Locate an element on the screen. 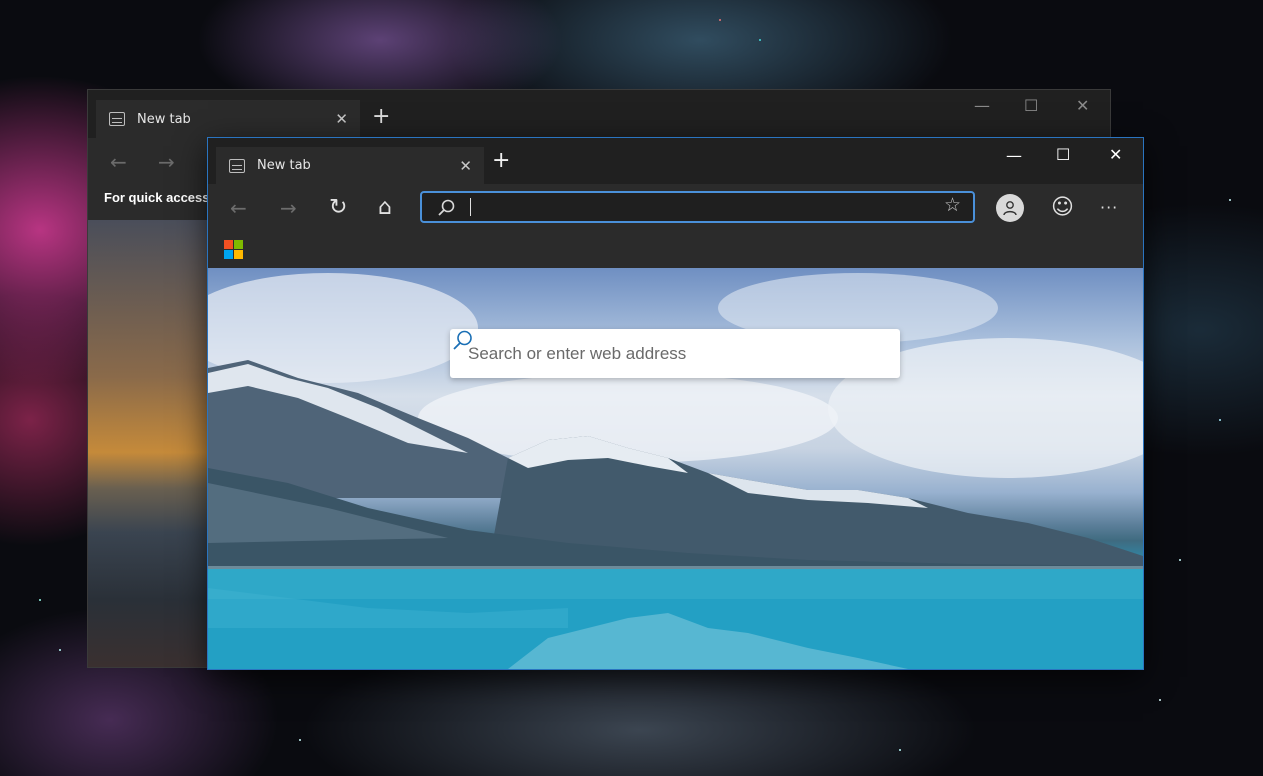 The image size is (1263, 776). quick-access-text: For quick access, is located at coordinates (159, 197).